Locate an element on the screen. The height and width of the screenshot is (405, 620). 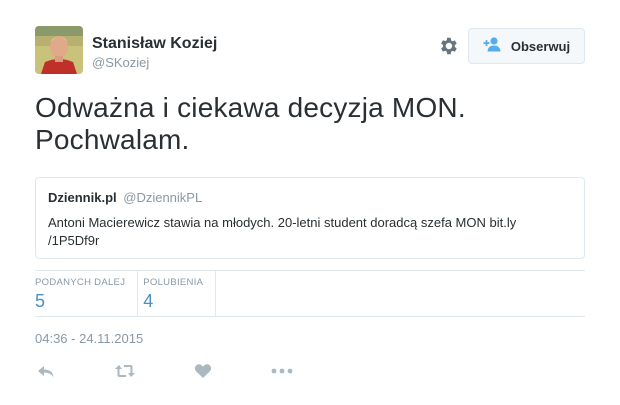
follow-button-label: Obserwuj is located at coordinates (540, 46).